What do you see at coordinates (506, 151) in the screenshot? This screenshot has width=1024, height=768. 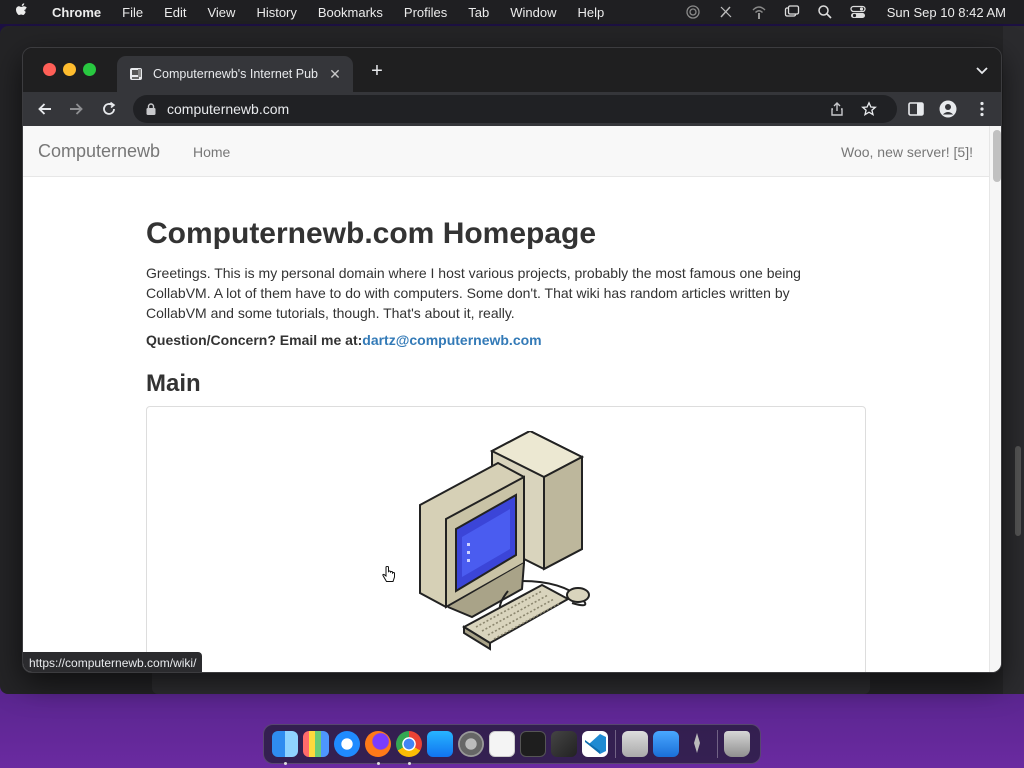 I see `site-navbar: Computernewb Home Woo, new server! [5]!` at bounding box center [506, 151].